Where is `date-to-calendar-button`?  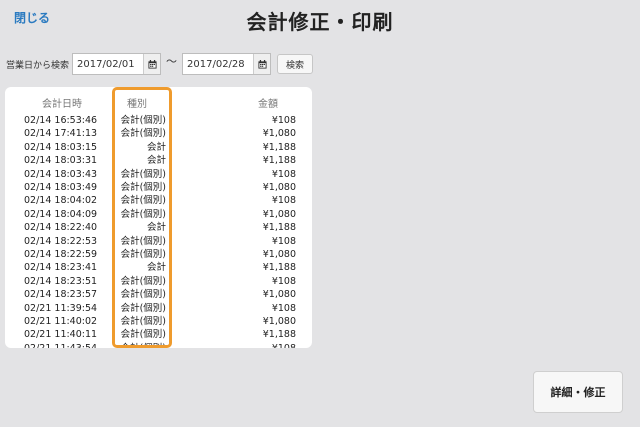 date-to-calendar-button is located at coordinates (262, 64).